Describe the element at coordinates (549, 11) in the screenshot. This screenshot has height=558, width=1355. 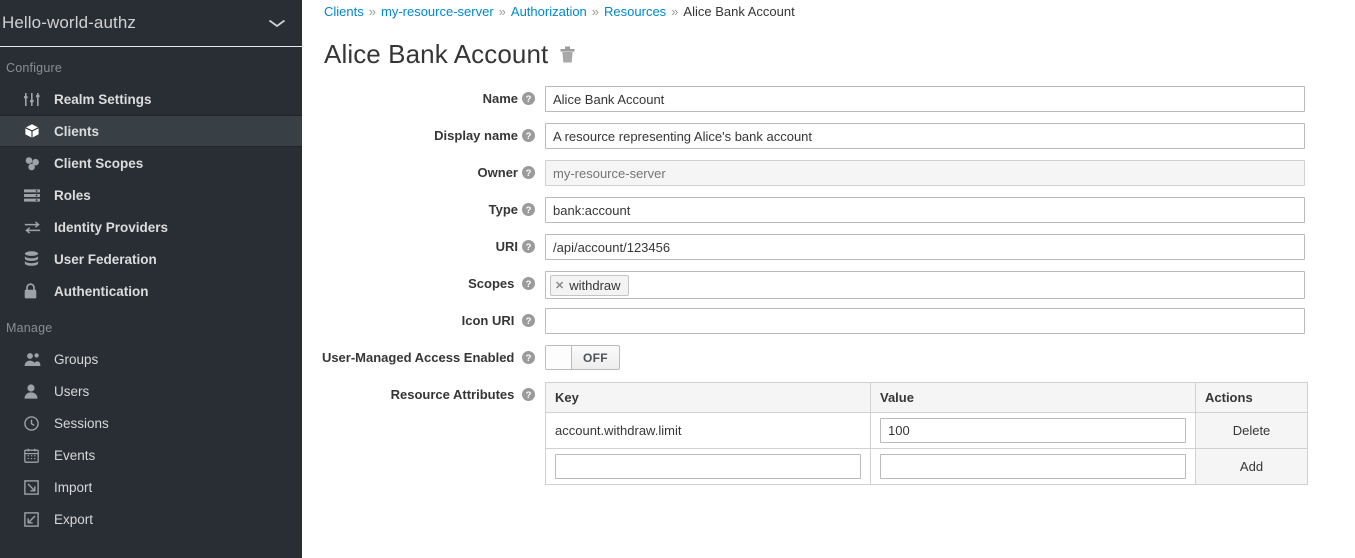
I see `breadcrumb-item-authorization: Authorization` at that location.